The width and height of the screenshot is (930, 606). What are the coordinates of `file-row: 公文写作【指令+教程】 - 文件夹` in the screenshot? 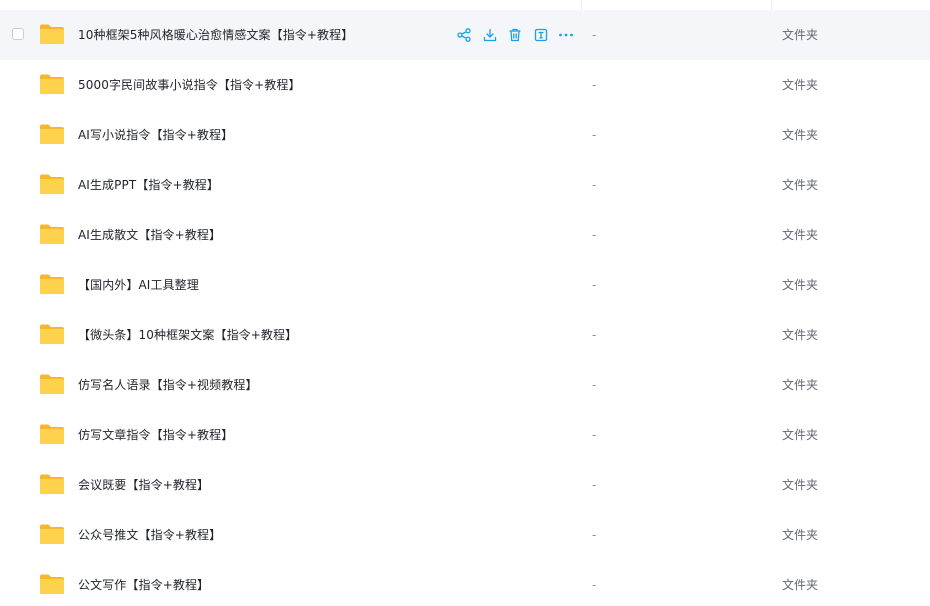 It's located at (465, 583).